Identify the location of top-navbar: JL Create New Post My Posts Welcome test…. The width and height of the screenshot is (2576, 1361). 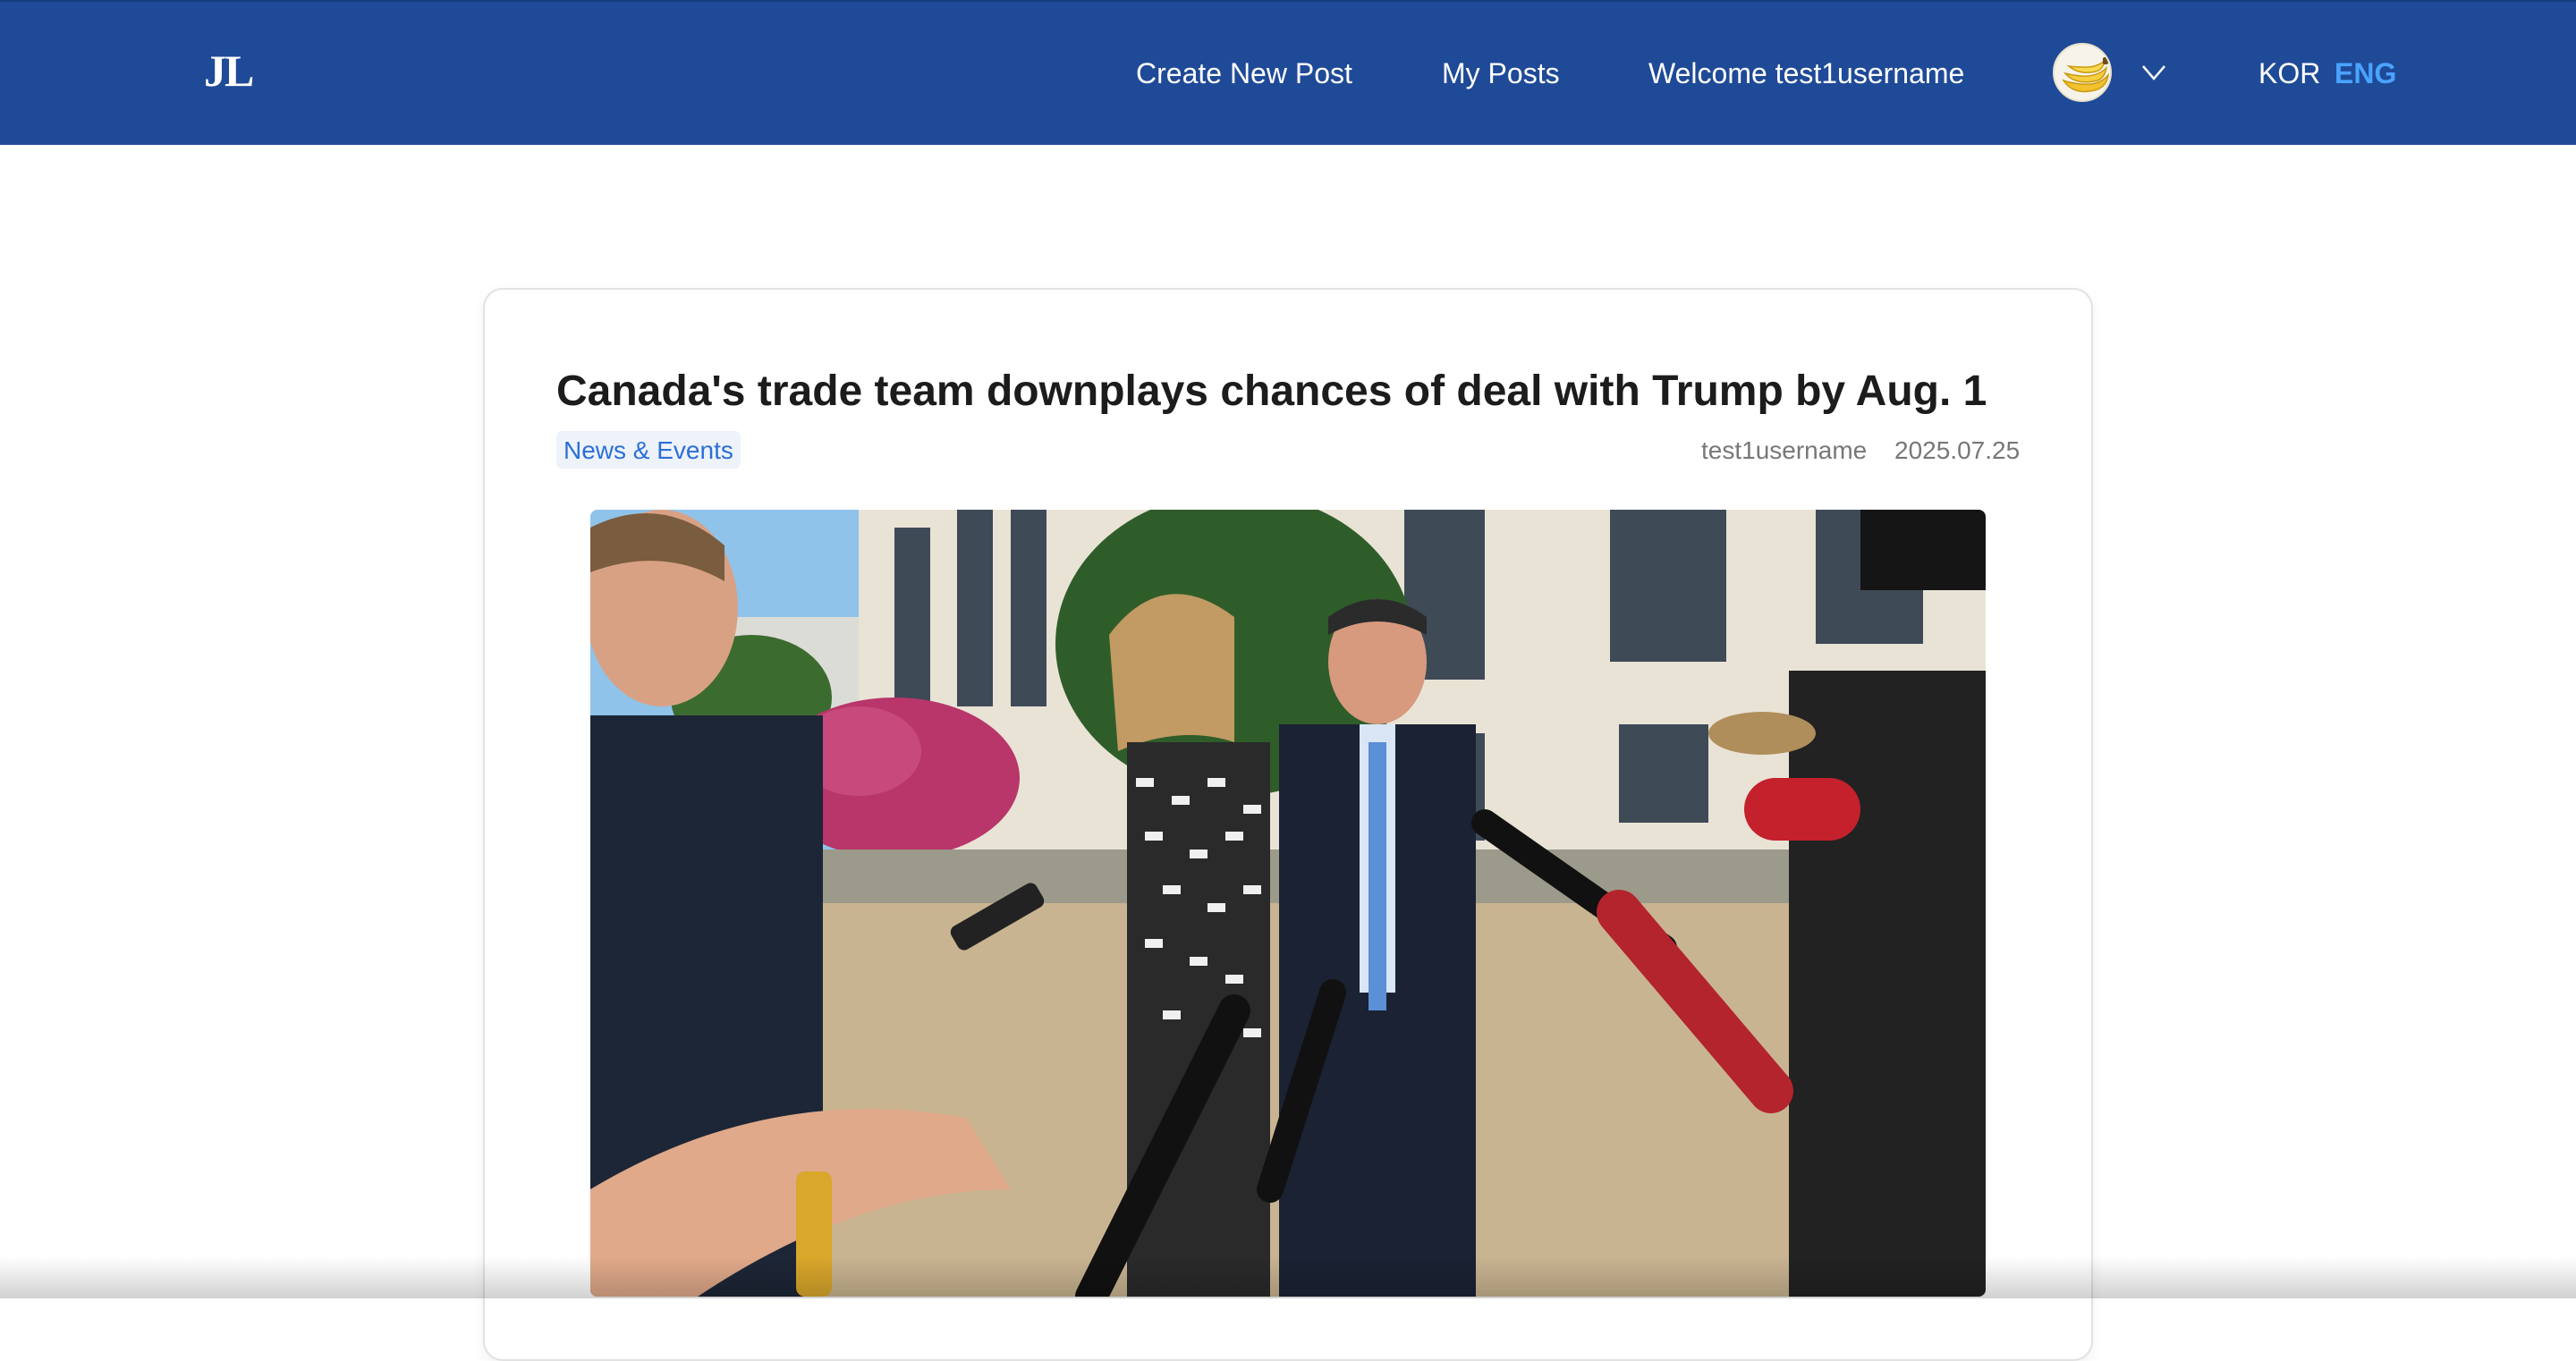
(1288, 72).